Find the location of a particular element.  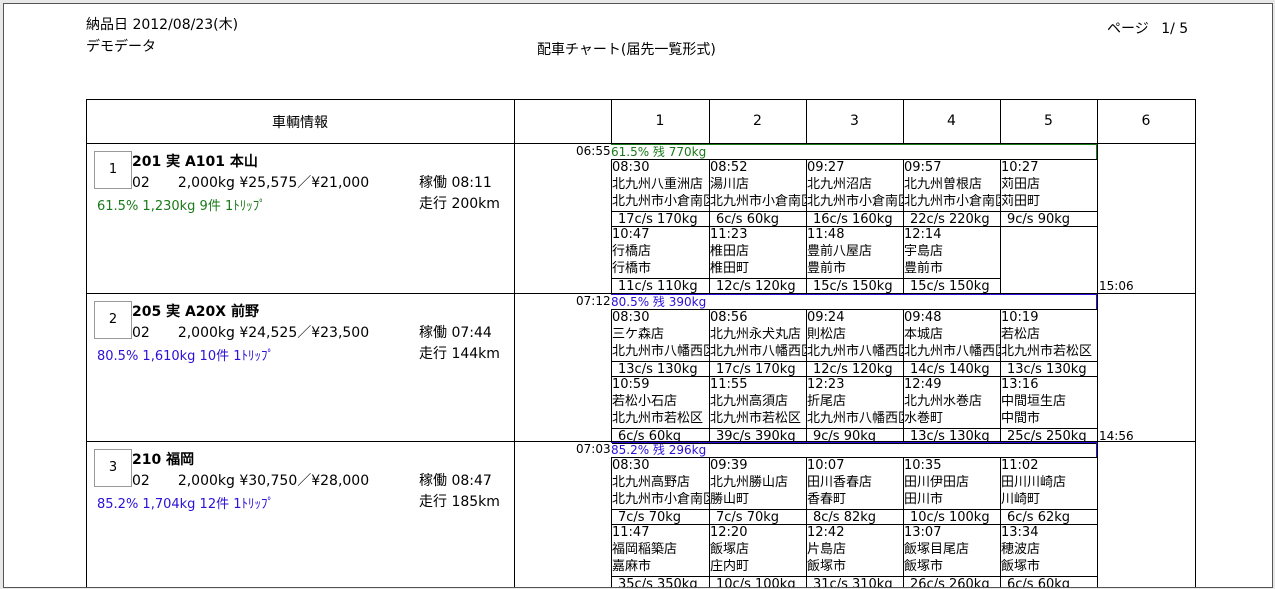

stop-store: 北九州八重洲店 is located at coordinates (658, 184).